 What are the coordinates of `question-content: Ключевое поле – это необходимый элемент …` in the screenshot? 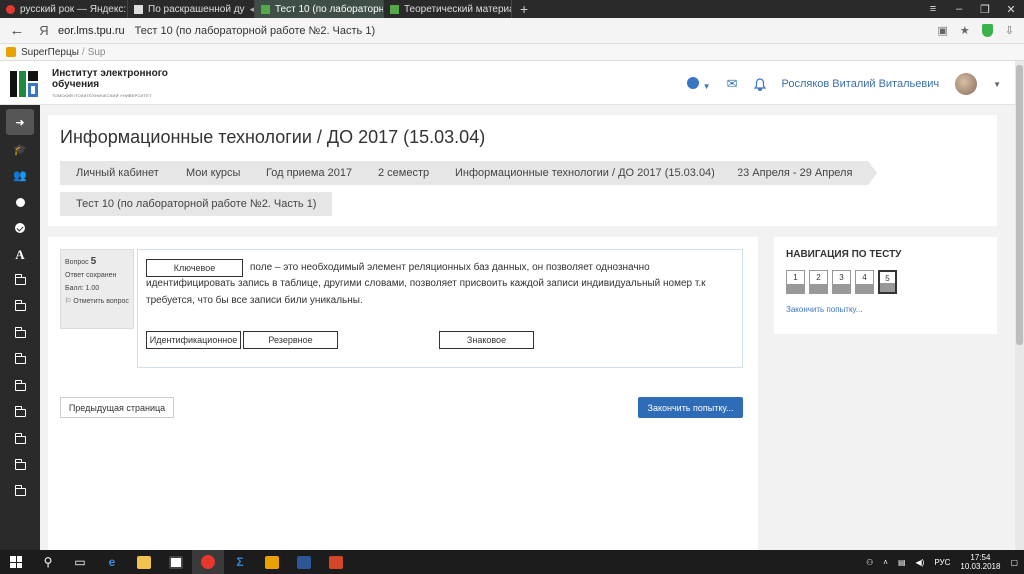 It's located at (440, 308).